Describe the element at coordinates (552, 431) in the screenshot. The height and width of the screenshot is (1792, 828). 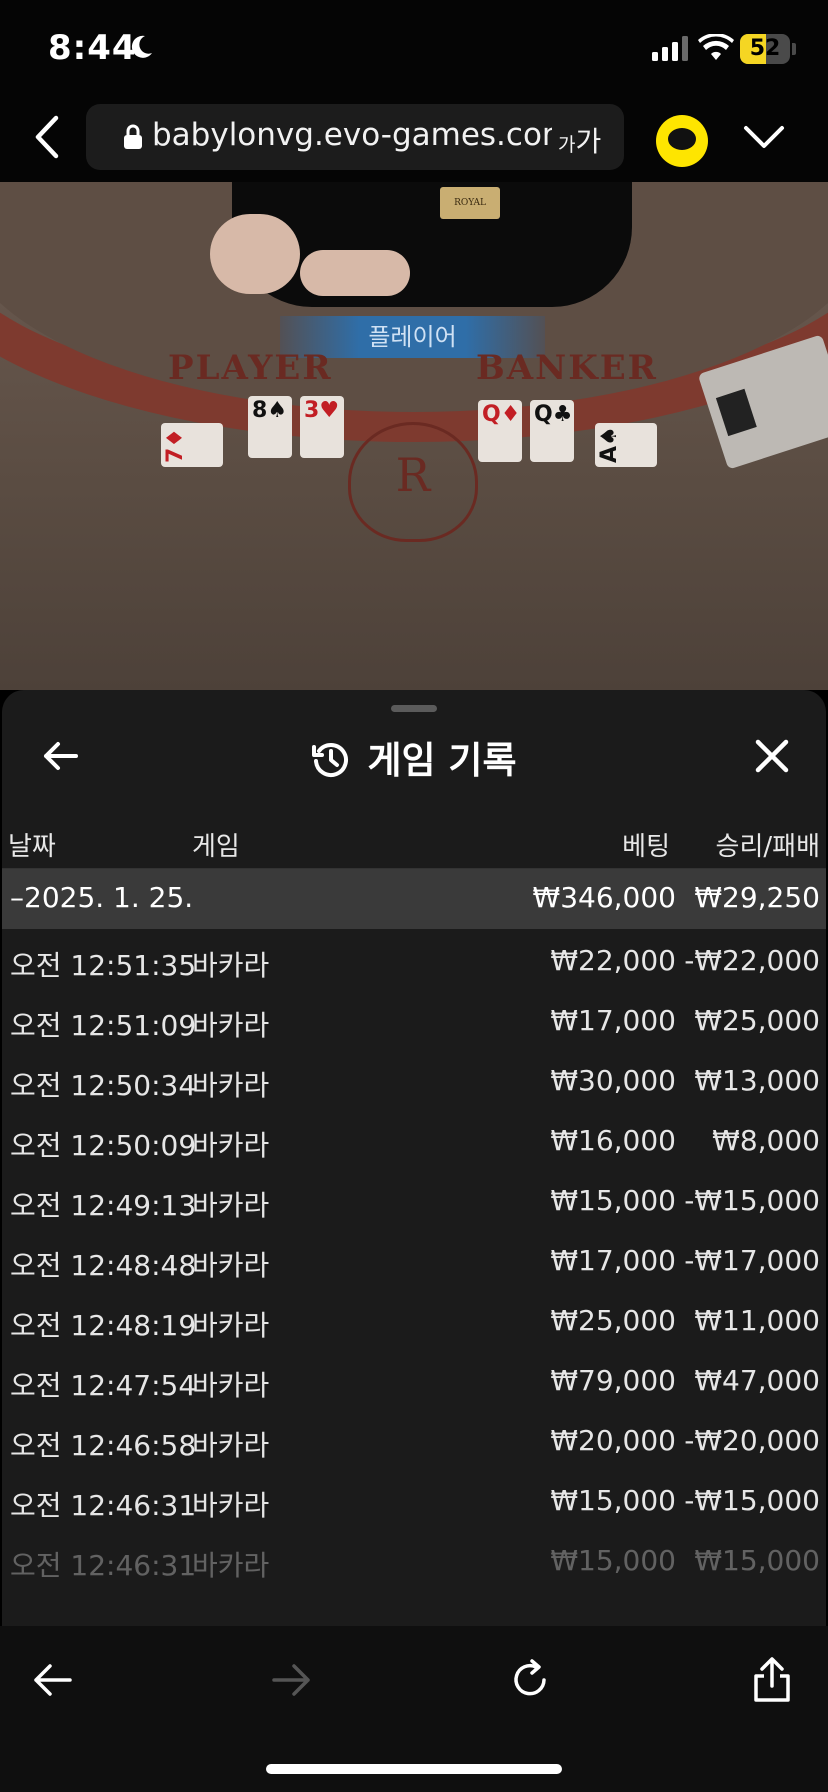
I see `banker-card: Q♣` at that location.